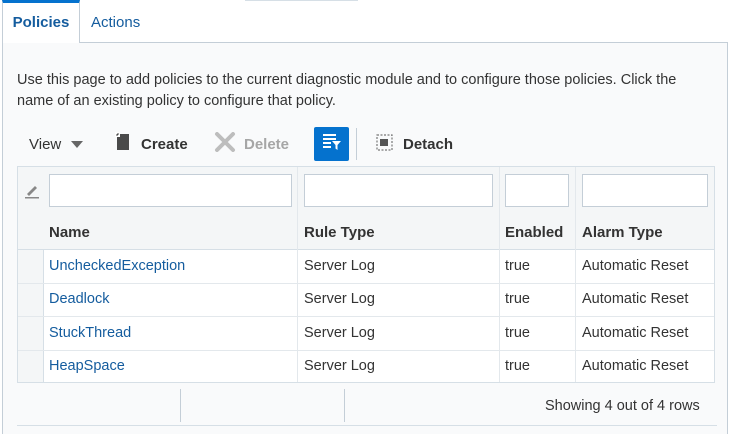 The width and height of the screenshot is (742, 434). Describe the element at coordinates (537, 190) in the screenshot. I see `enabled-filter-input` at that location.